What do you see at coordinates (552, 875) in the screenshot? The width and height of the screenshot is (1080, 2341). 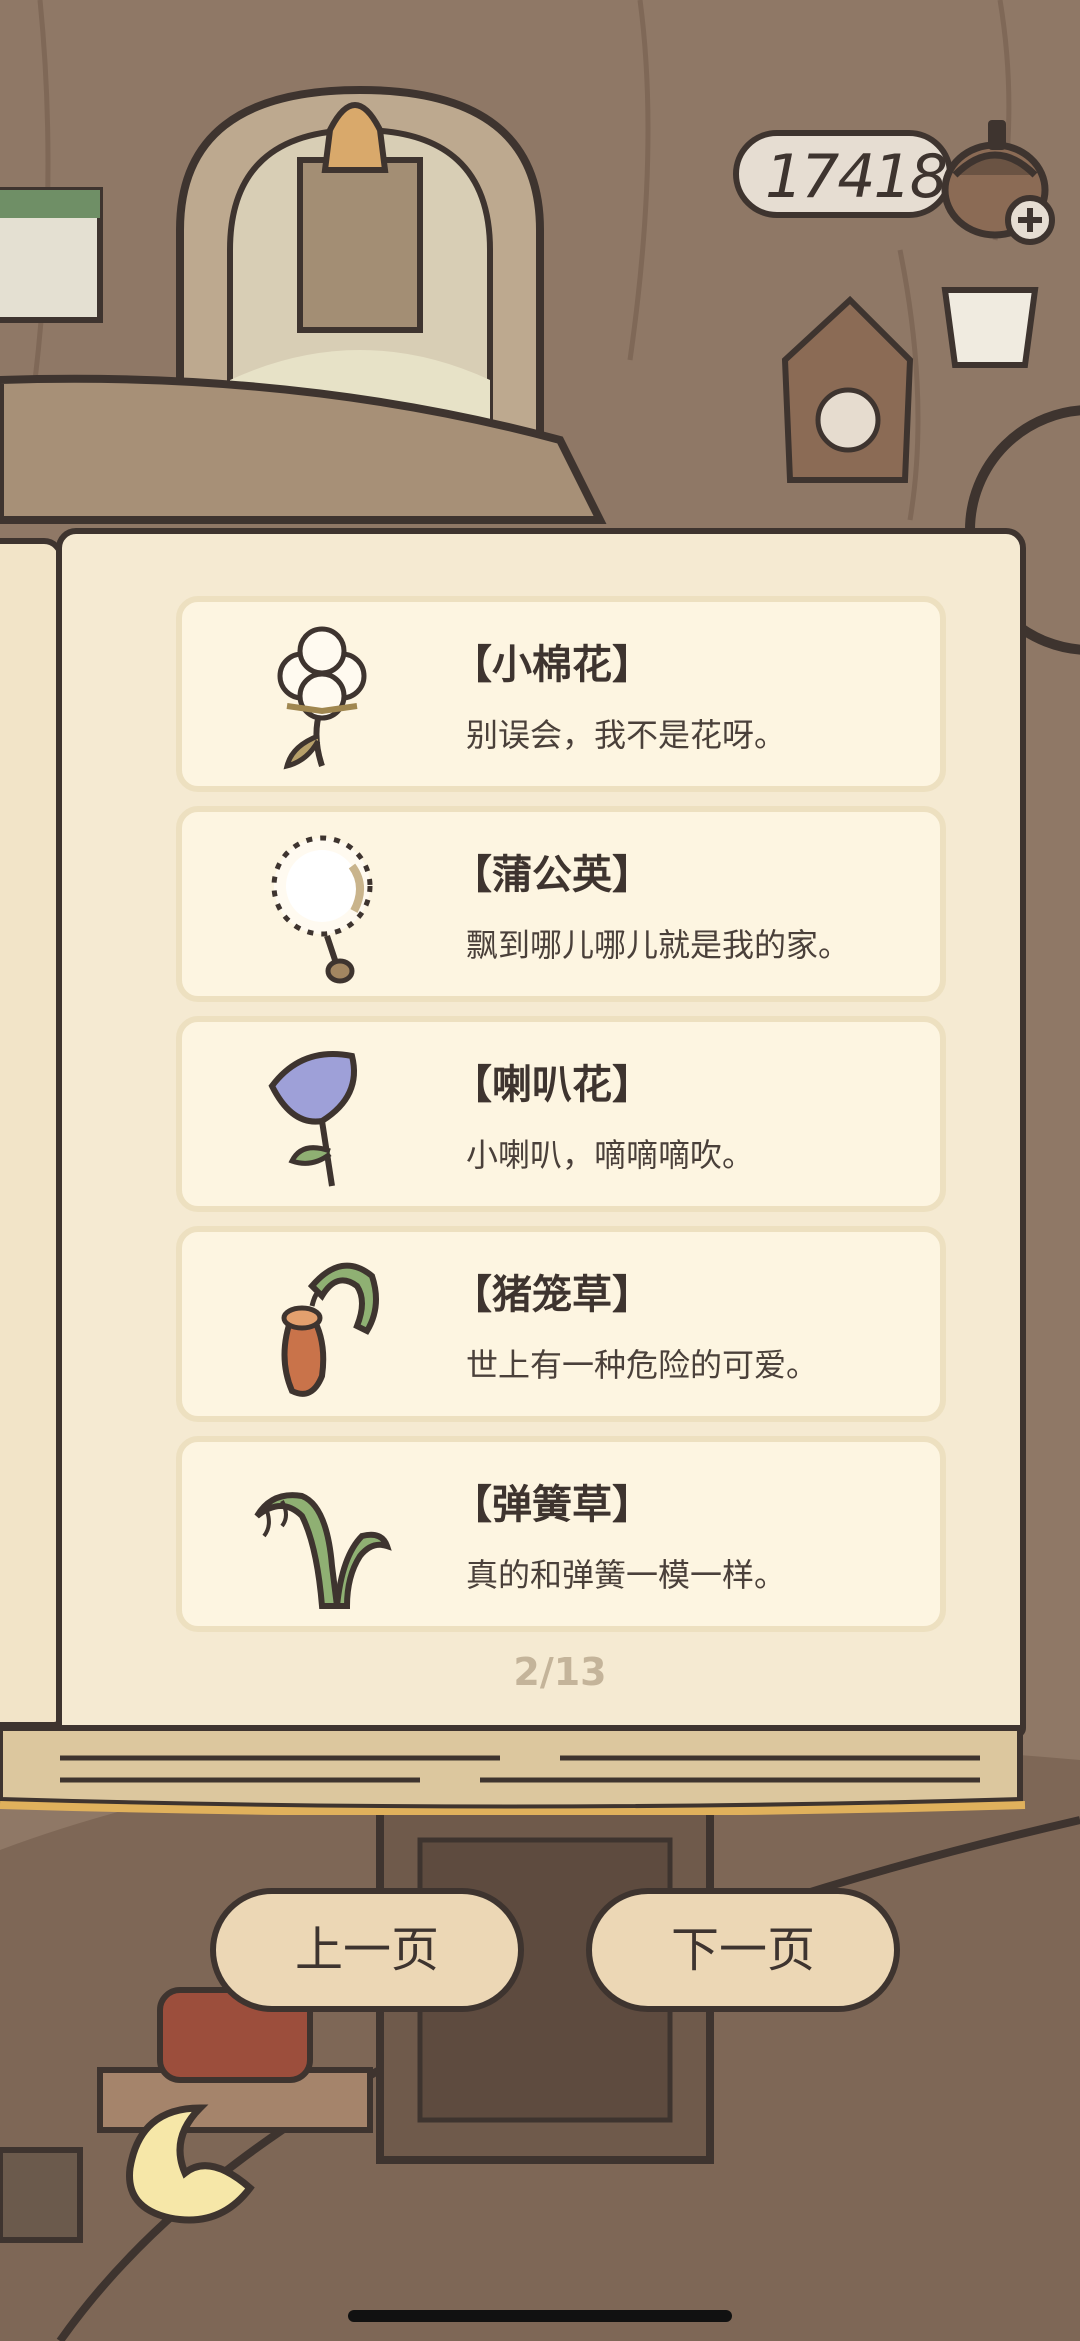 I see `plant-name: 【蒲公英】` at bounding box center [552, 875].